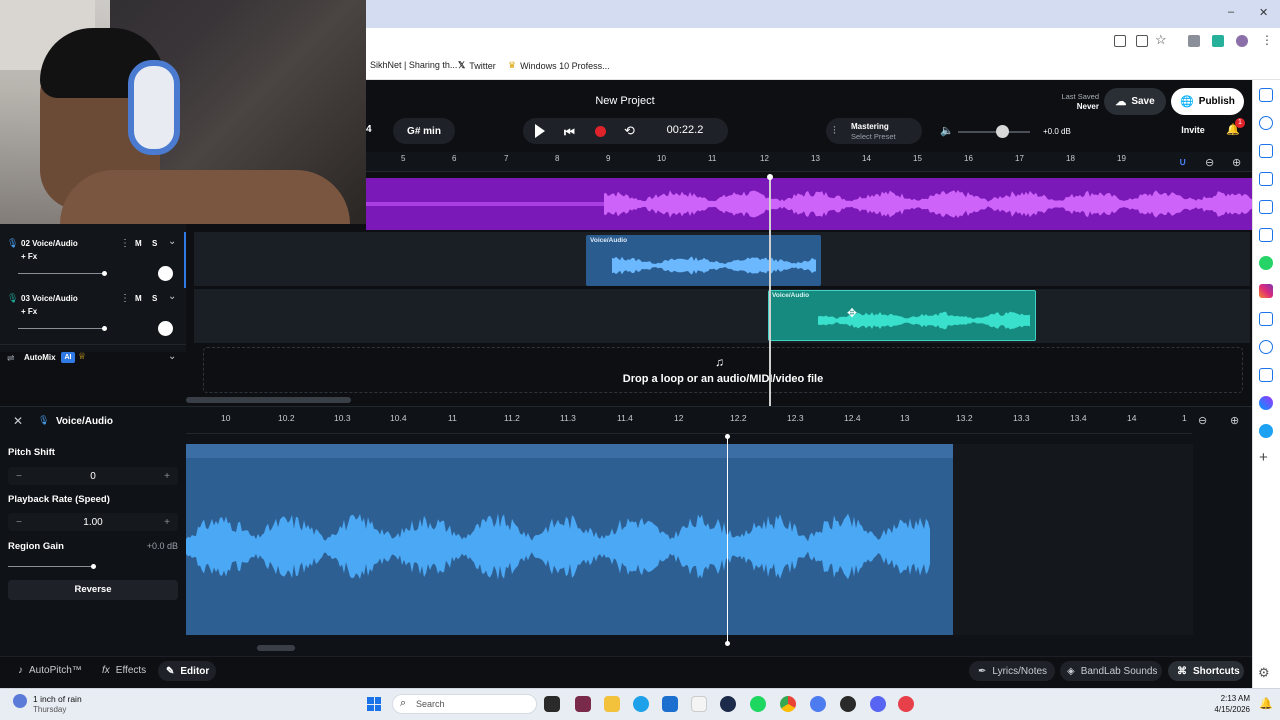 This screenshot has height=720, width=1280. What do you see at coordinates (1135, 101) in the screenshot?
I see `save-button: ☁ Save` at bounding box center [1135, 101].